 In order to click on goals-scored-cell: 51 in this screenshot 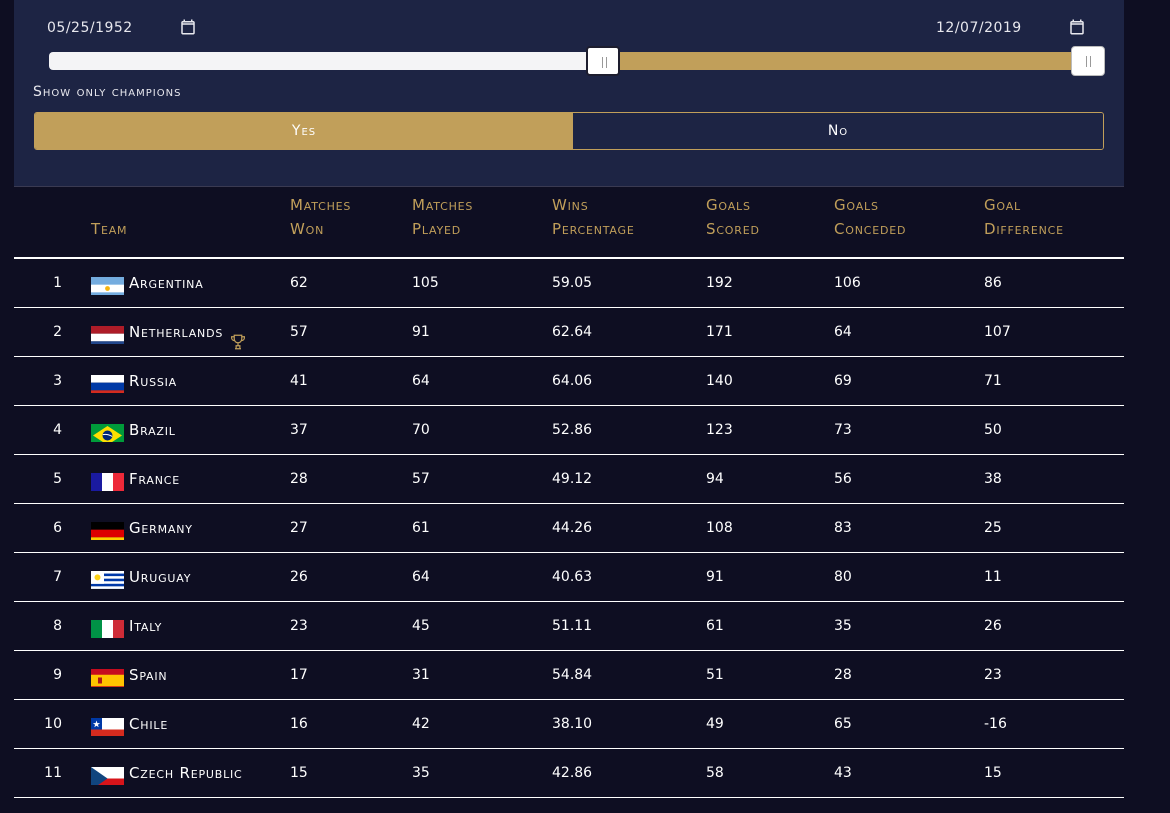, I will do `click(715, 675)`.